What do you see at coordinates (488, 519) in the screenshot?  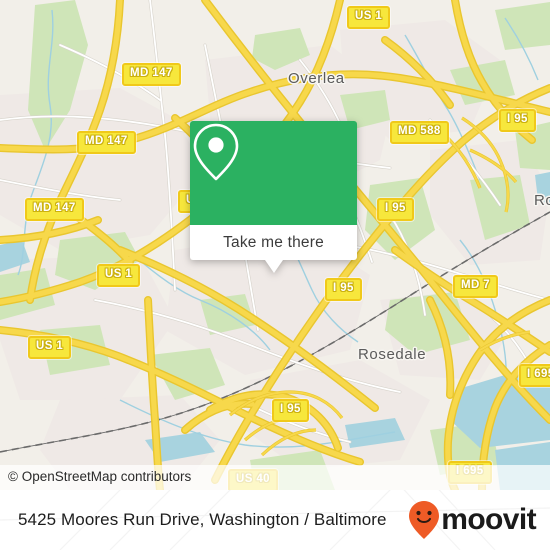 I see `moovit-wordmark: moovit` at bounding box center [488, 519].